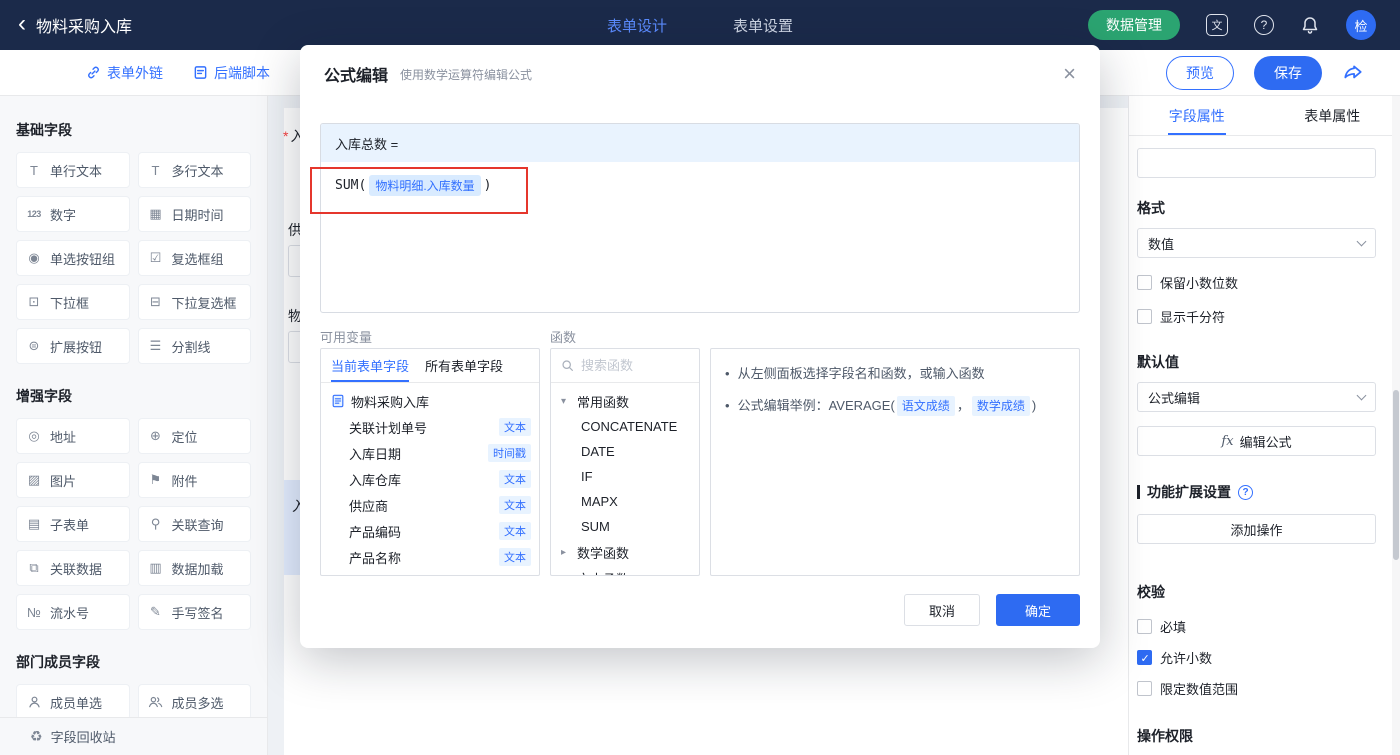 The height and width of the screenshot is (755, 1400). I want to click on tab-current-form-fields: 当前表单字段, so click(370, 365).